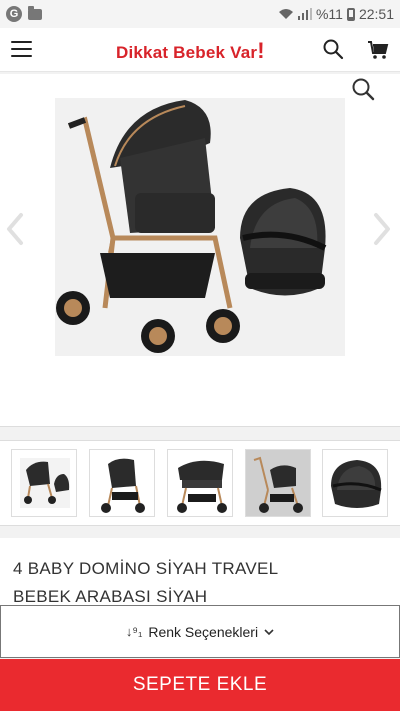 This screenshot has height=711, width=400. I want to click on thumbnail-4-image, so click(278, 484).